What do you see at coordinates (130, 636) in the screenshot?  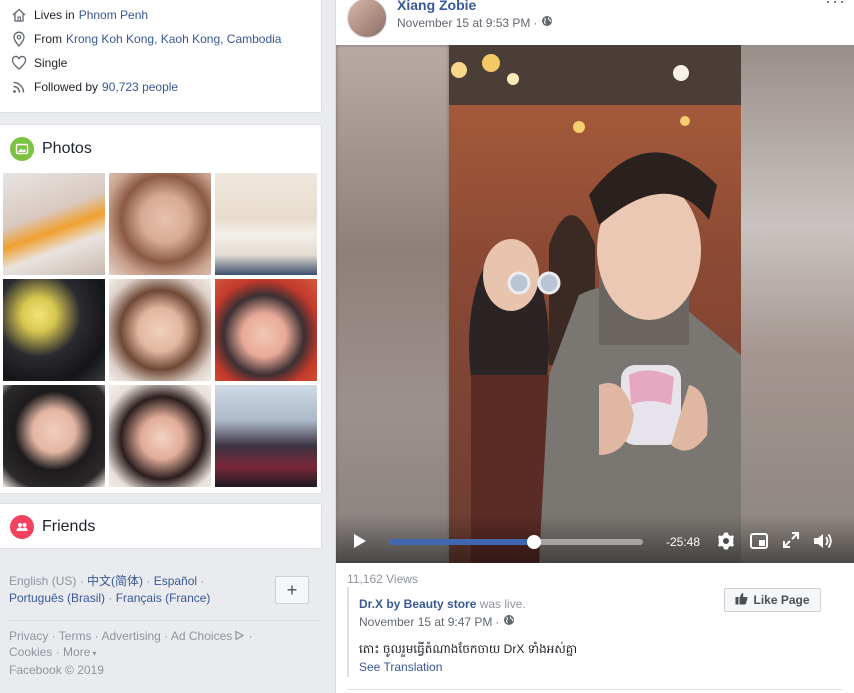 I see `footer-link-advertising: Advertising` at bounding box center [130, 636].